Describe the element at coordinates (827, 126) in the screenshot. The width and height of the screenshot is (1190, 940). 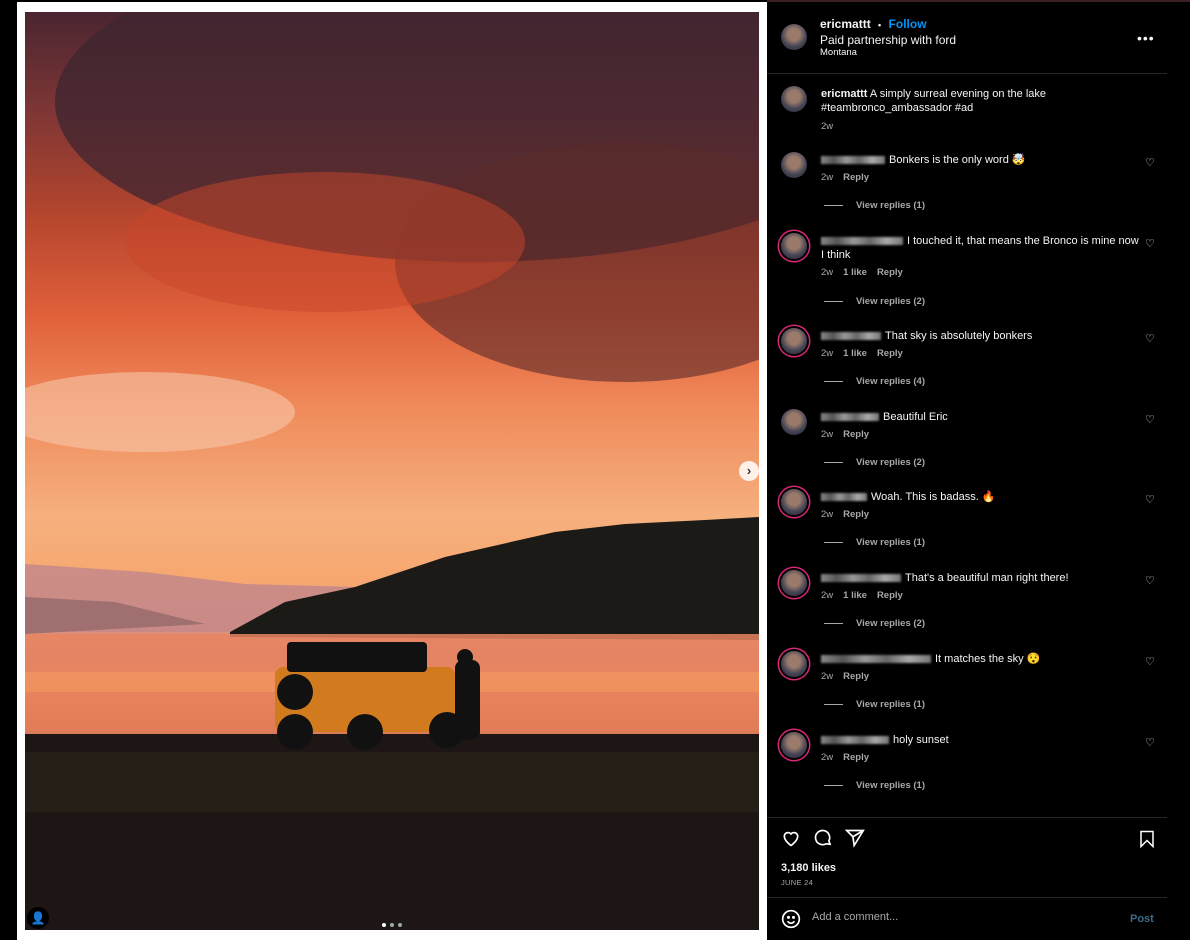
I see `caption-time: 2w` at that location.